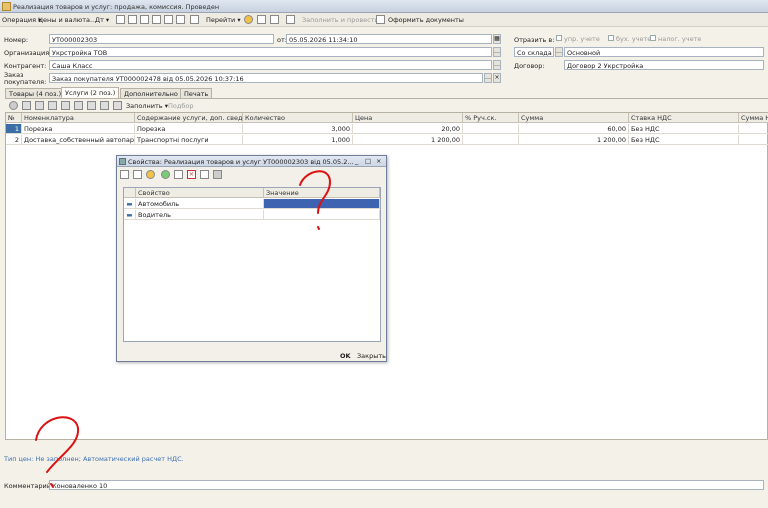 The image size is (768, 508). What do you see at coordinates (315, 192) in the screenshot?
I see `question-mark-stroke-top` at bounding box center [315, 192].